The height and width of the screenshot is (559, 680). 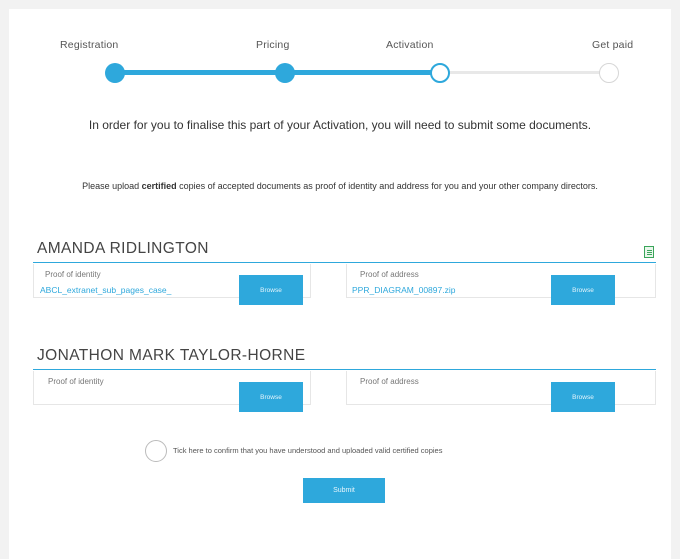 I want to click on confirm-checkbox, so click(x=156, y=451).